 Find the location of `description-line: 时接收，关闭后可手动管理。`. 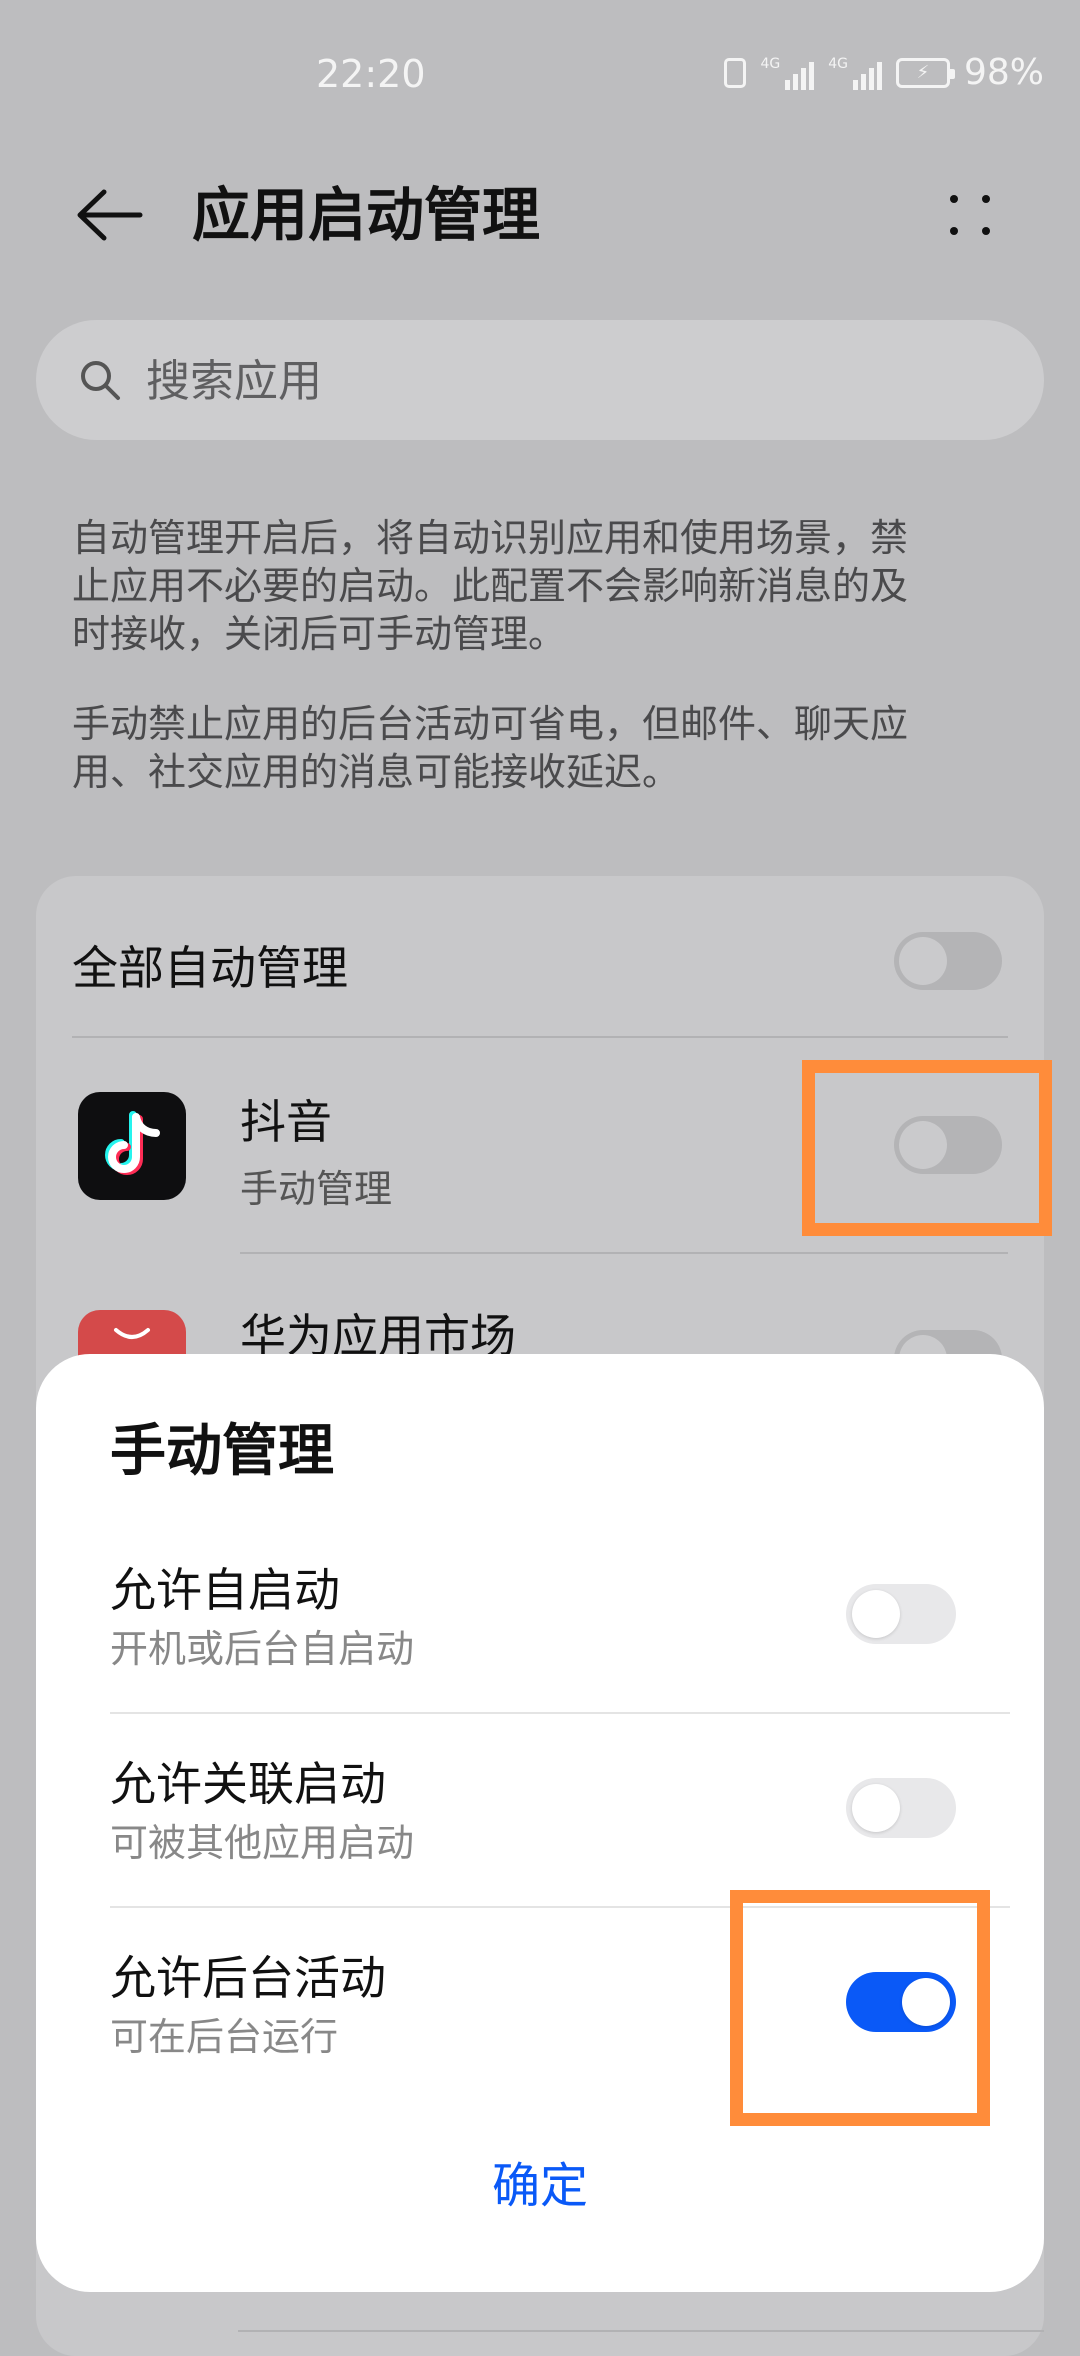

description-line: 时接收，关闭后可手动管理。 is located at coordinates (319, 634).